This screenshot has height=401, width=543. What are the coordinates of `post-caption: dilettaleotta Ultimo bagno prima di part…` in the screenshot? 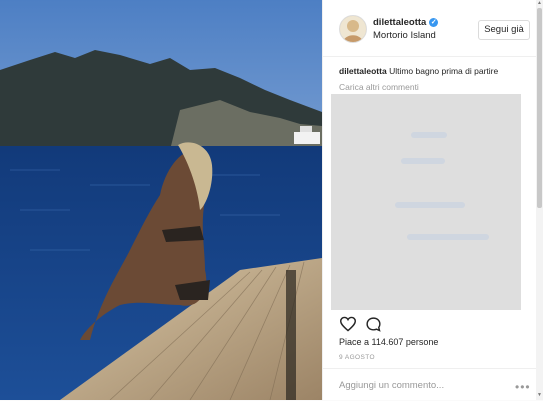 It's located at (418, 71).